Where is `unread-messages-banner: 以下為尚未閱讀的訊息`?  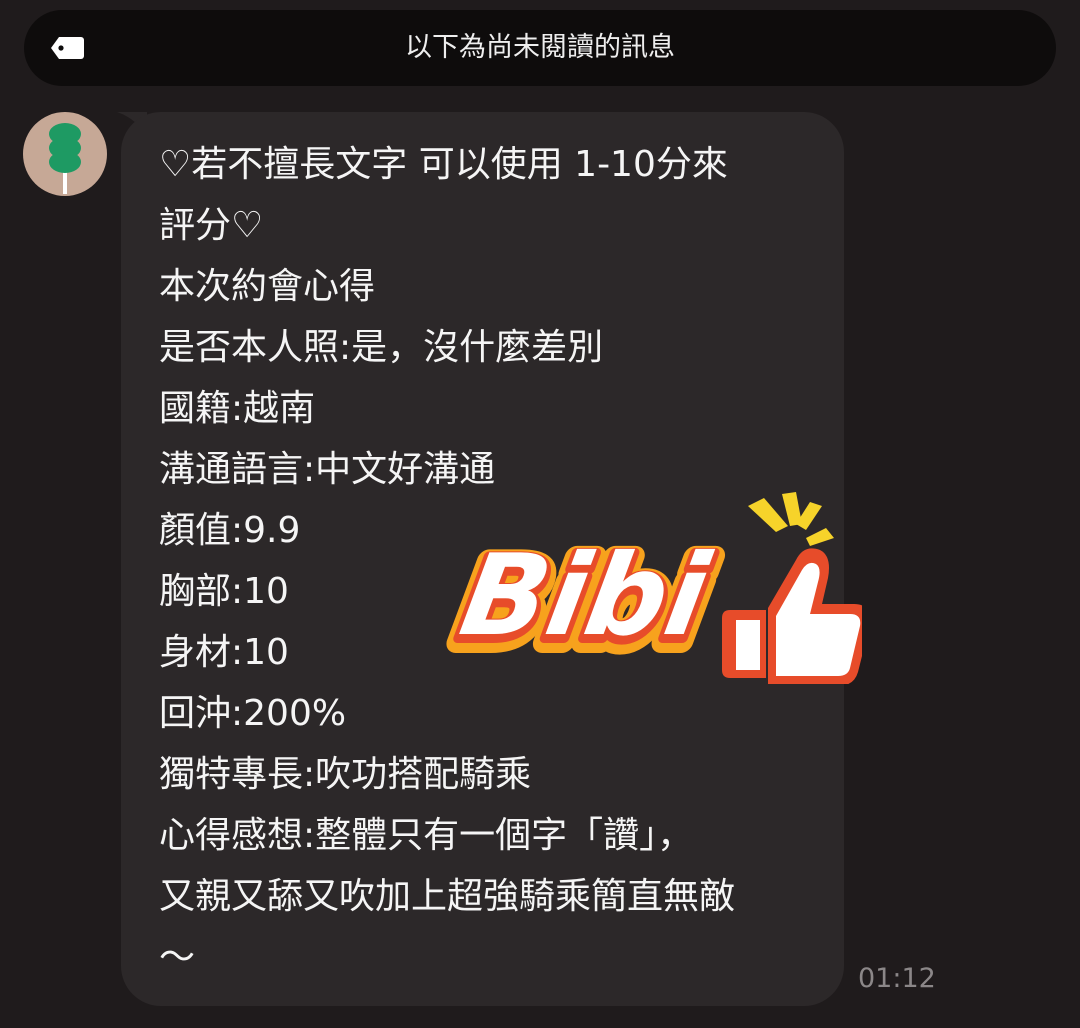 unread-messages-banner: 以下為尚未閱讀的訊息 is located at coordinates (540, 48).